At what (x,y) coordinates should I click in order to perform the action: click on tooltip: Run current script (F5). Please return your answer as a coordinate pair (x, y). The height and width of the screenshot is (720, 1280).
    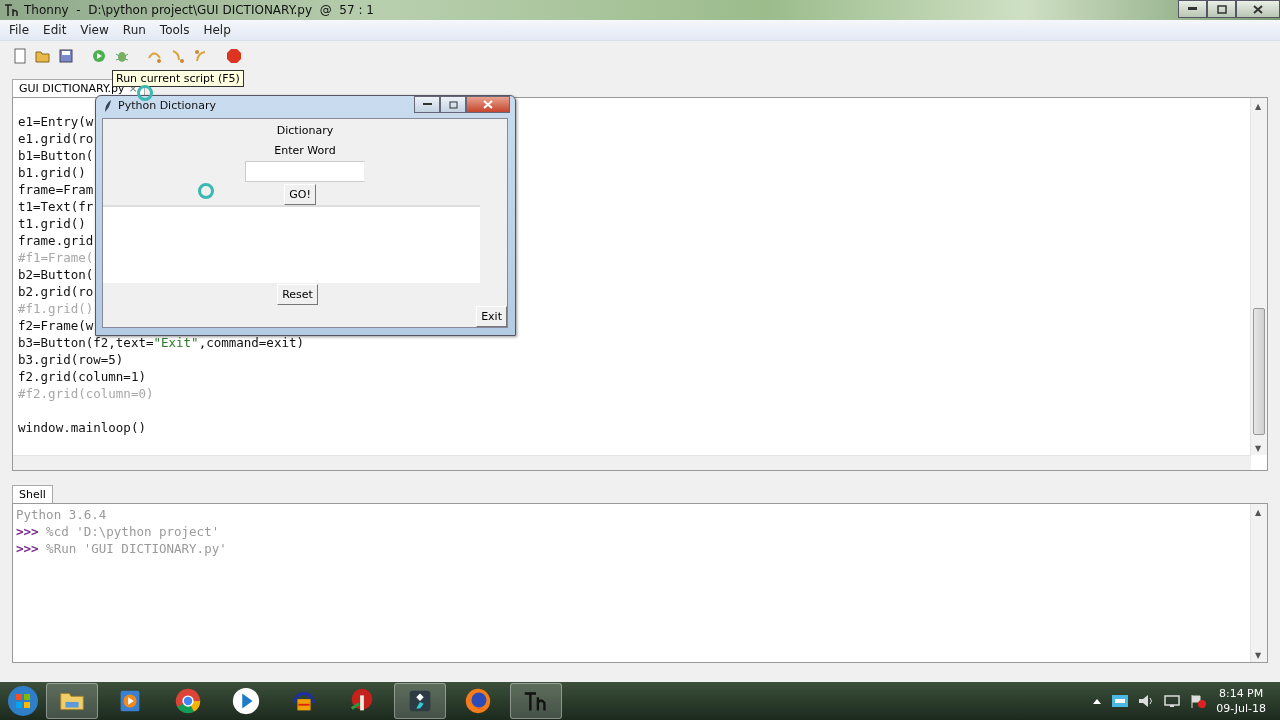
    Looking at the image, I should click on (178, 78).